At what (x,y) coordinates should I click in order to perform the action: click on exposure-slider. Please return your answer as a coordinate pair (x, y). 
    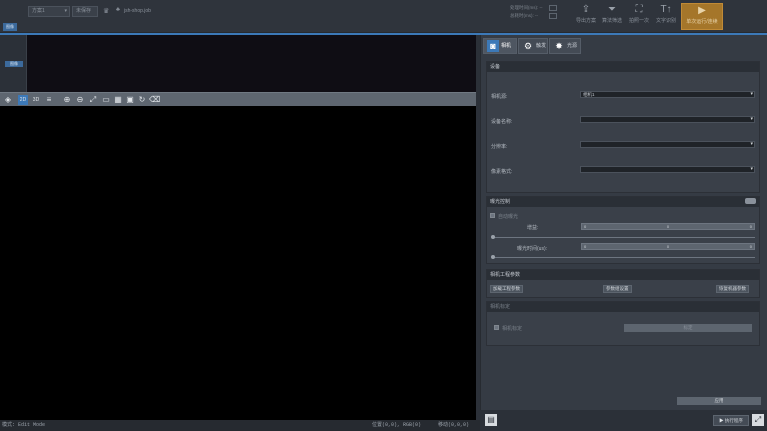
    Looking at the image, I should click on (623, 257).